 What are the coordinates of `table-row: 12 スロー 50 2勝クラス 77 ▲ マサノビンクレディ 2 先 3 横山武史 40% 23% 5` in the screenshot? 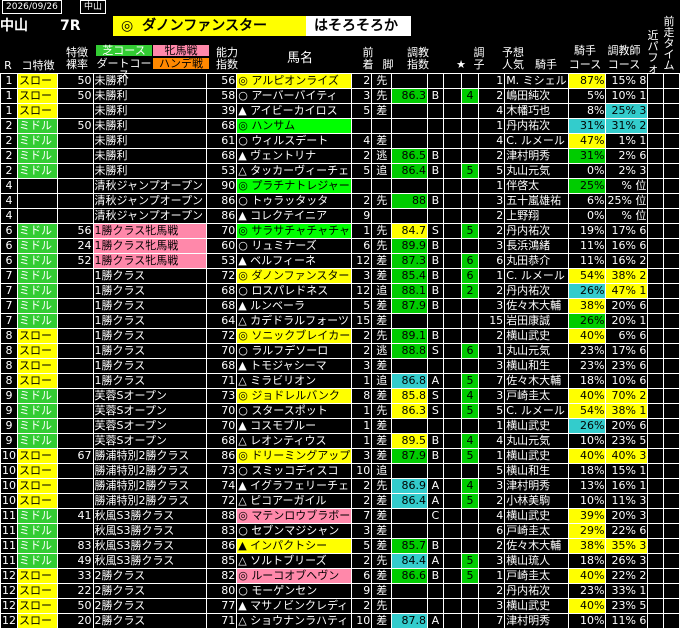 It's located at (340, 606).